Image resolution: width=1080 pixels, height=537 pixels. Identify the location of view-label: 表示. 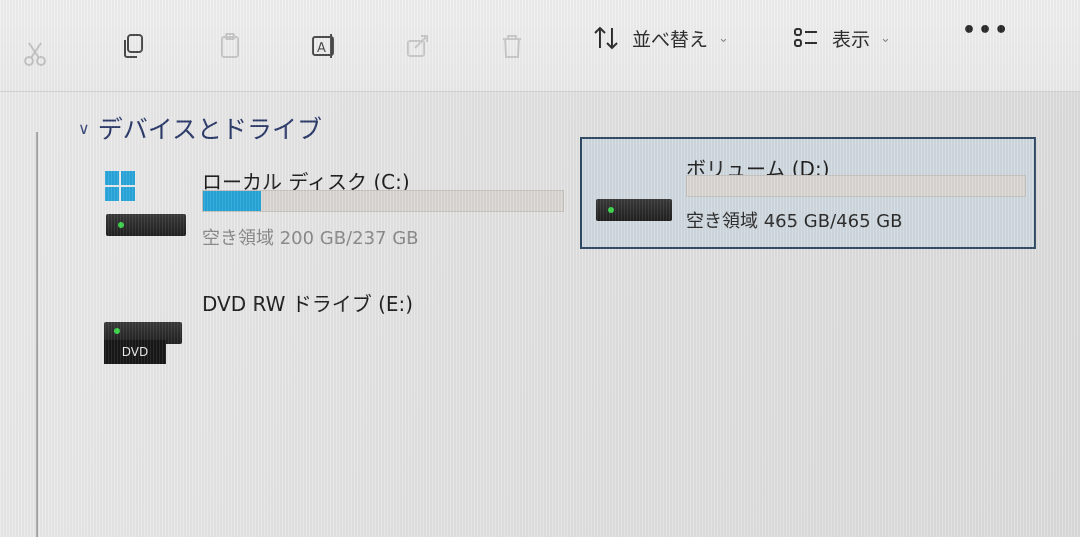
(851, 39).